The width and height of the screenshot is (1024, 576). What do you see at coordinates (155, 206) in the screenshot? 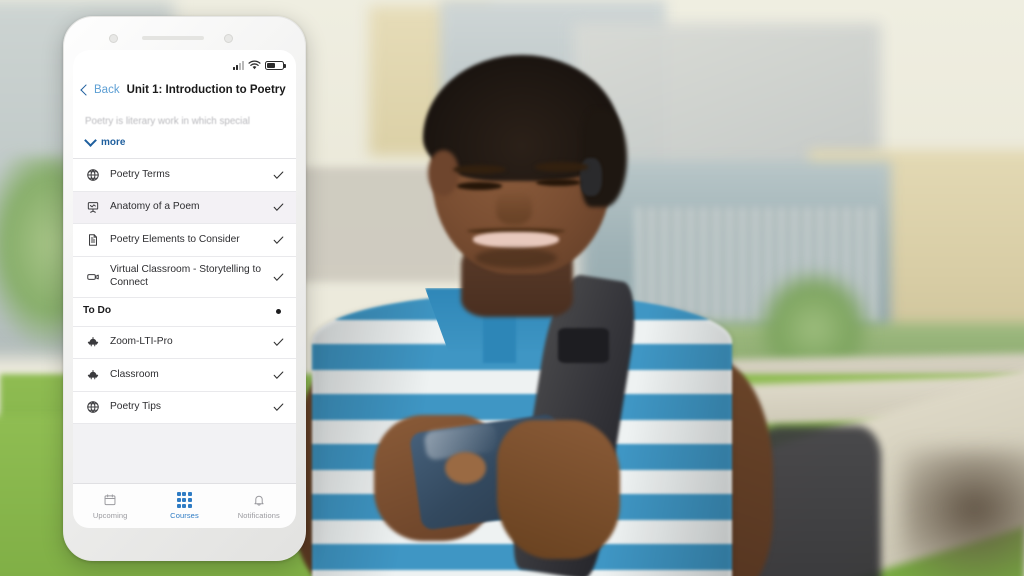
I see `list-item-label: Anatomy of a Poem` at bounding box center [155, 206].